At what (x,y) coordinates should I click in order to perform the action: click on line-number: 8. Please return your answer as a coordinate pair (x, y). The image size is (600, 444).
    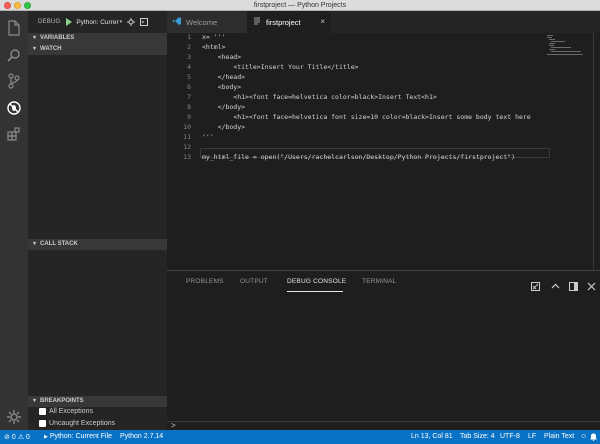
    Looking at the image, I should click on (189, 107).